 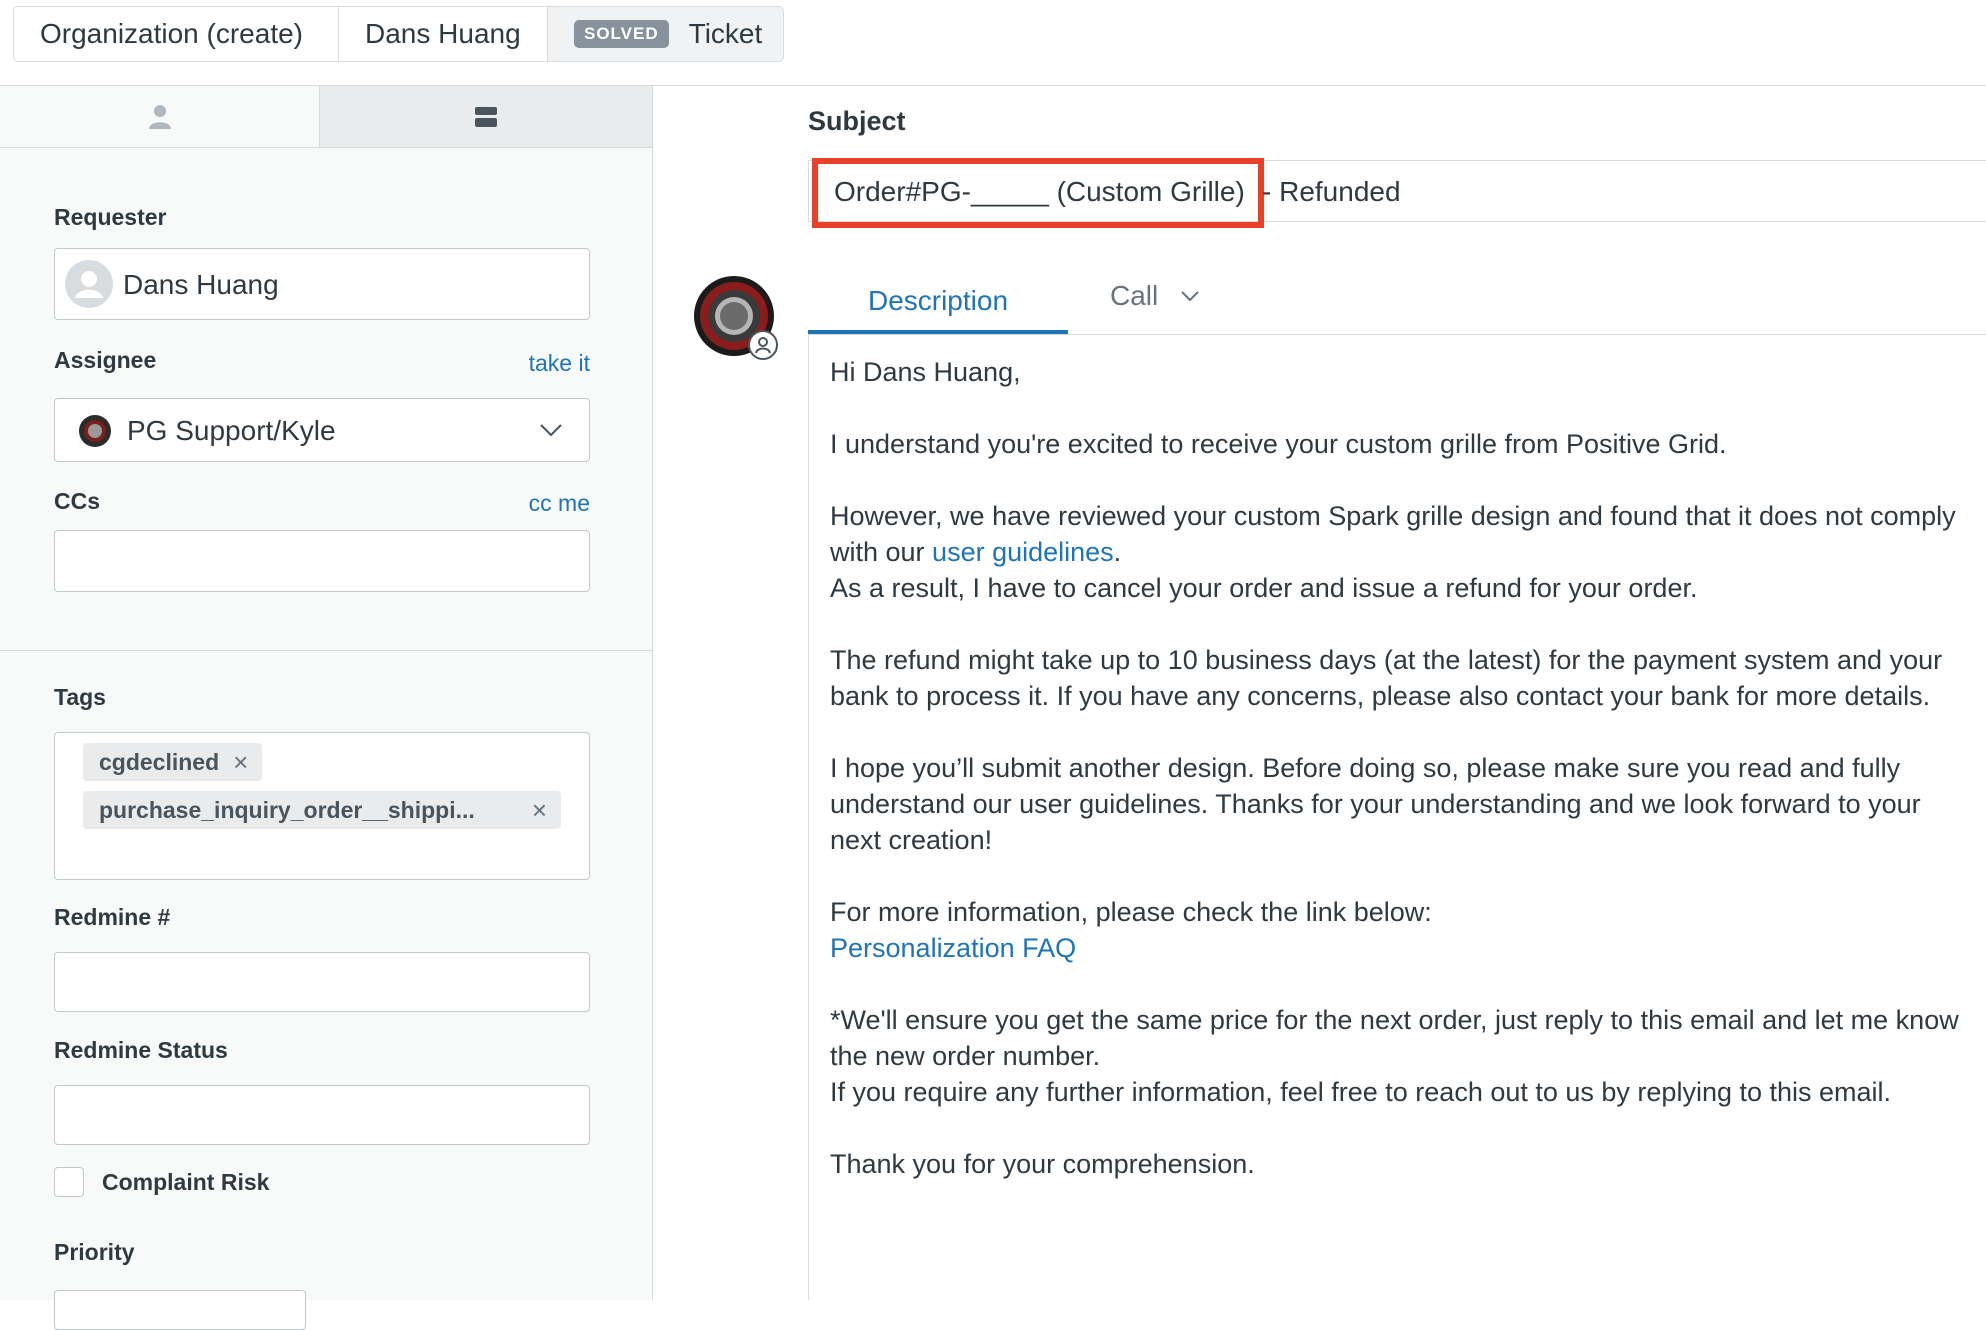 What do you see at coordinates (322, 982) in the screenshot?
I see `redmine-input` at bounding box center [322, 982].